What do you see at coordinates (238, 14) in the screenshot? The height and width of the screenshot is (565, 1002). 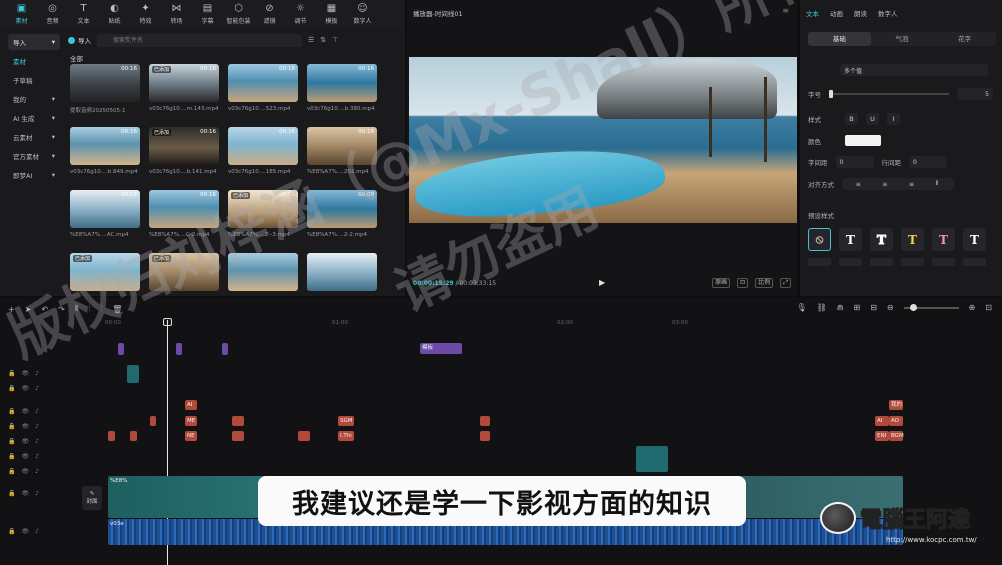 I see `toolbar-smart-pack-button: ⬡ 智能包装` at bounding box center [238, 14].